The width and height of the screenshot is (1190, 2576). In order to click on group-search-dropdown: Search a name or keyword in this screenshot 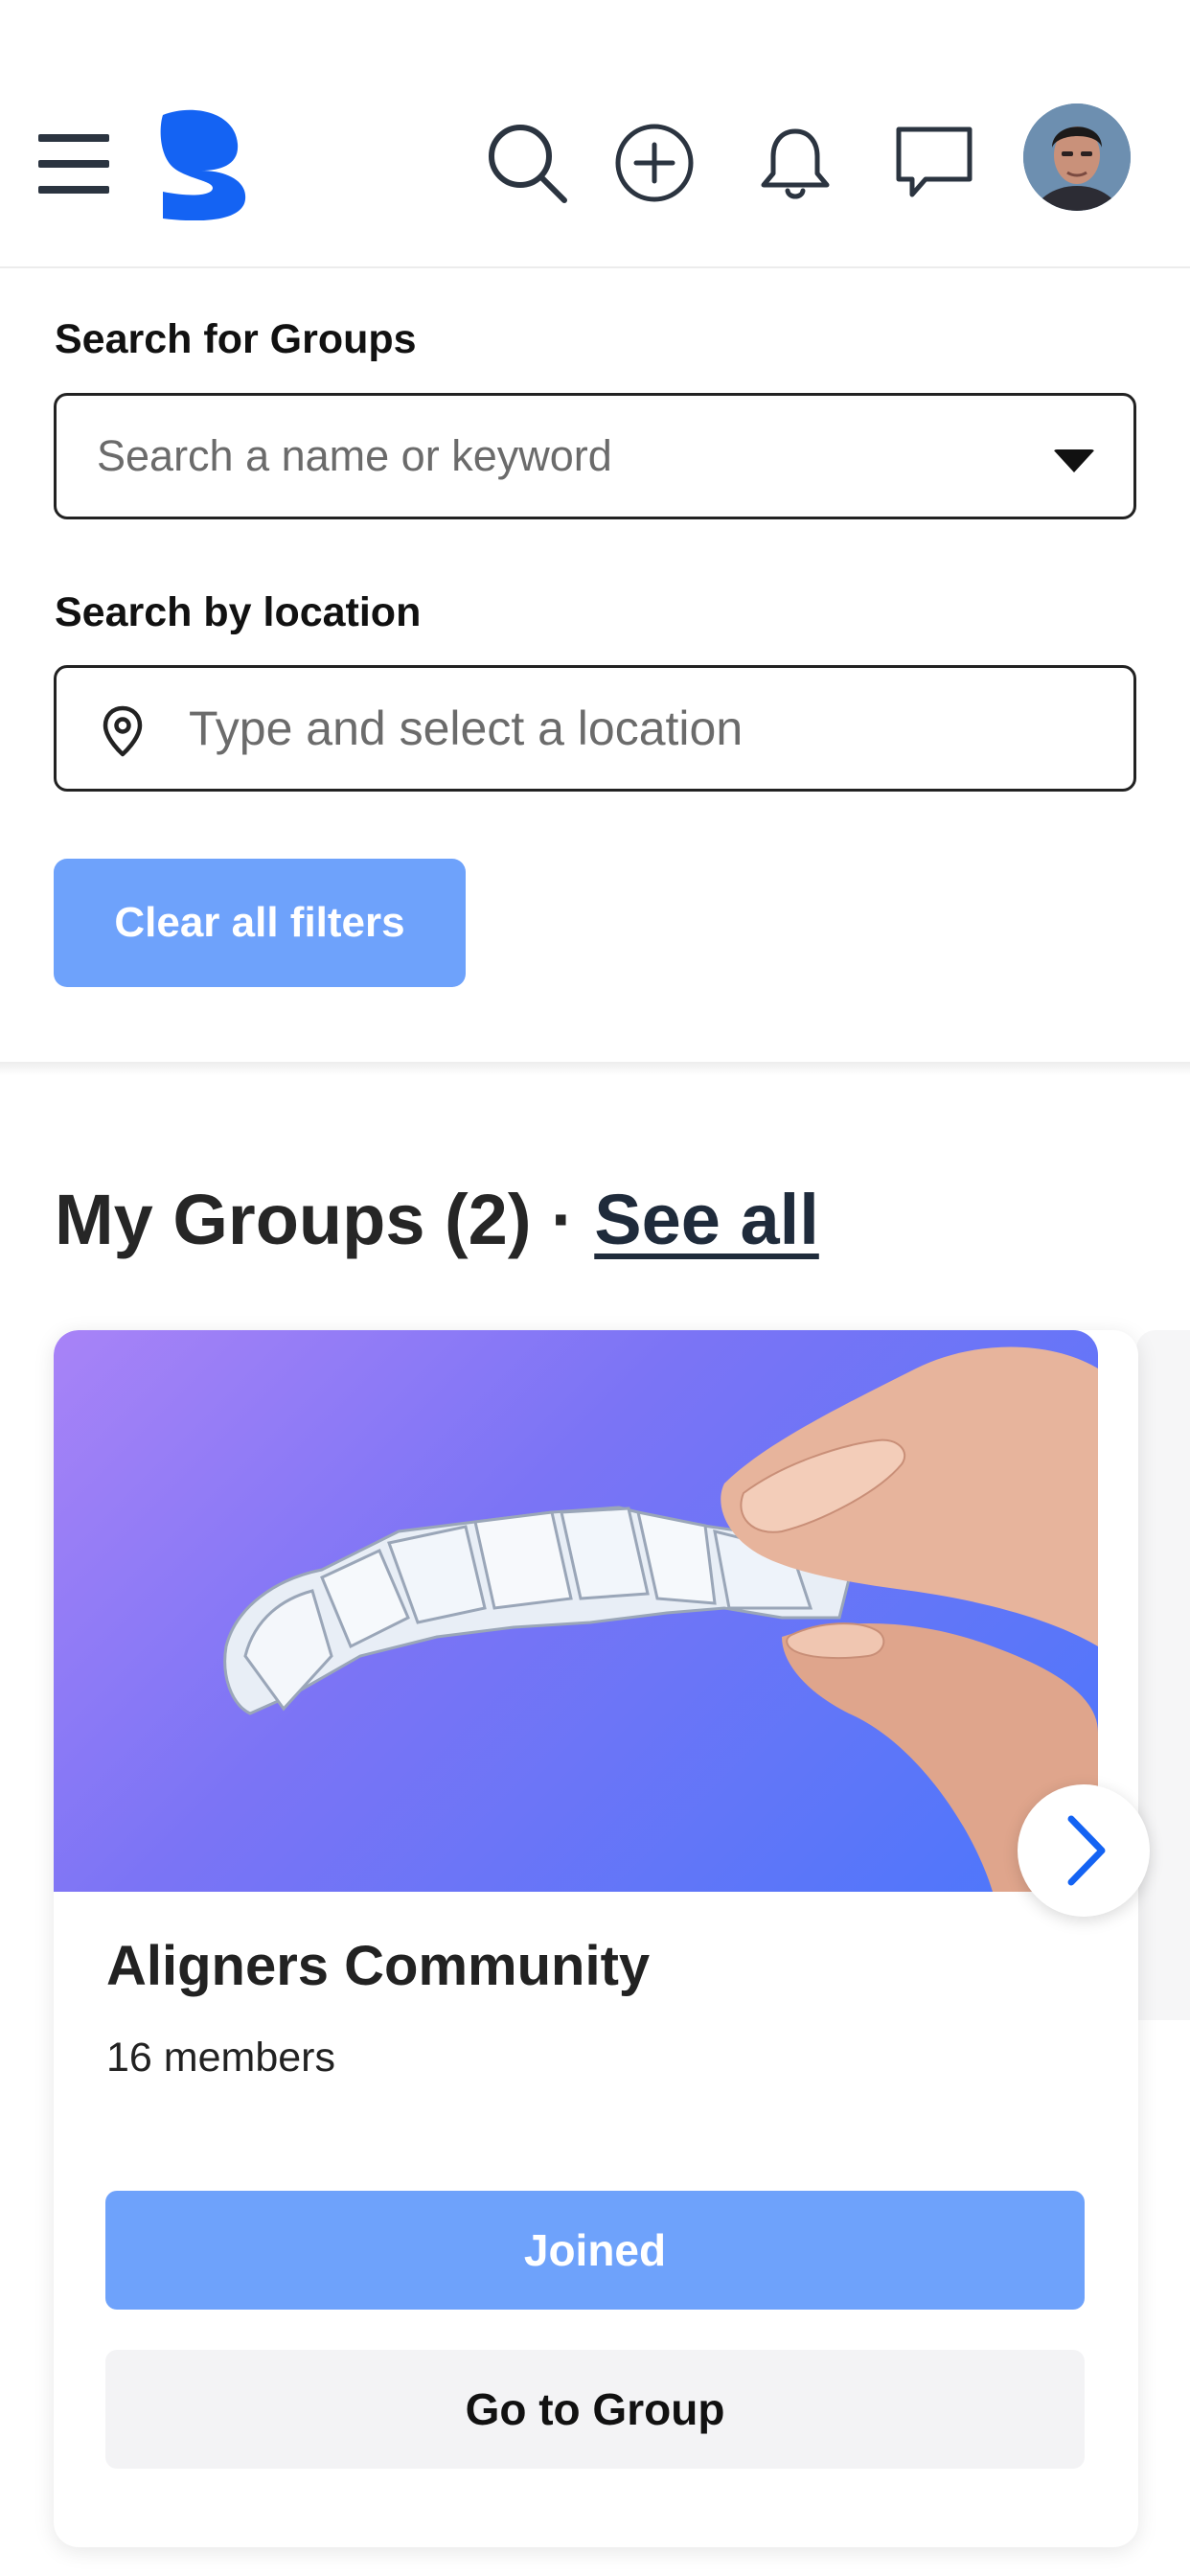, I will do `click(595, 456)`.